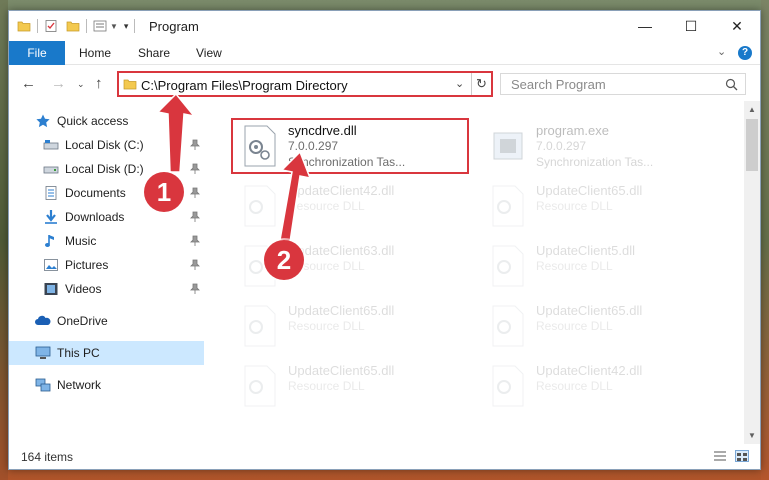  Describe the element at coordinates (106, 121) in the screenshot. I see `sidebar-item-quick-access: Quick access` at that location.